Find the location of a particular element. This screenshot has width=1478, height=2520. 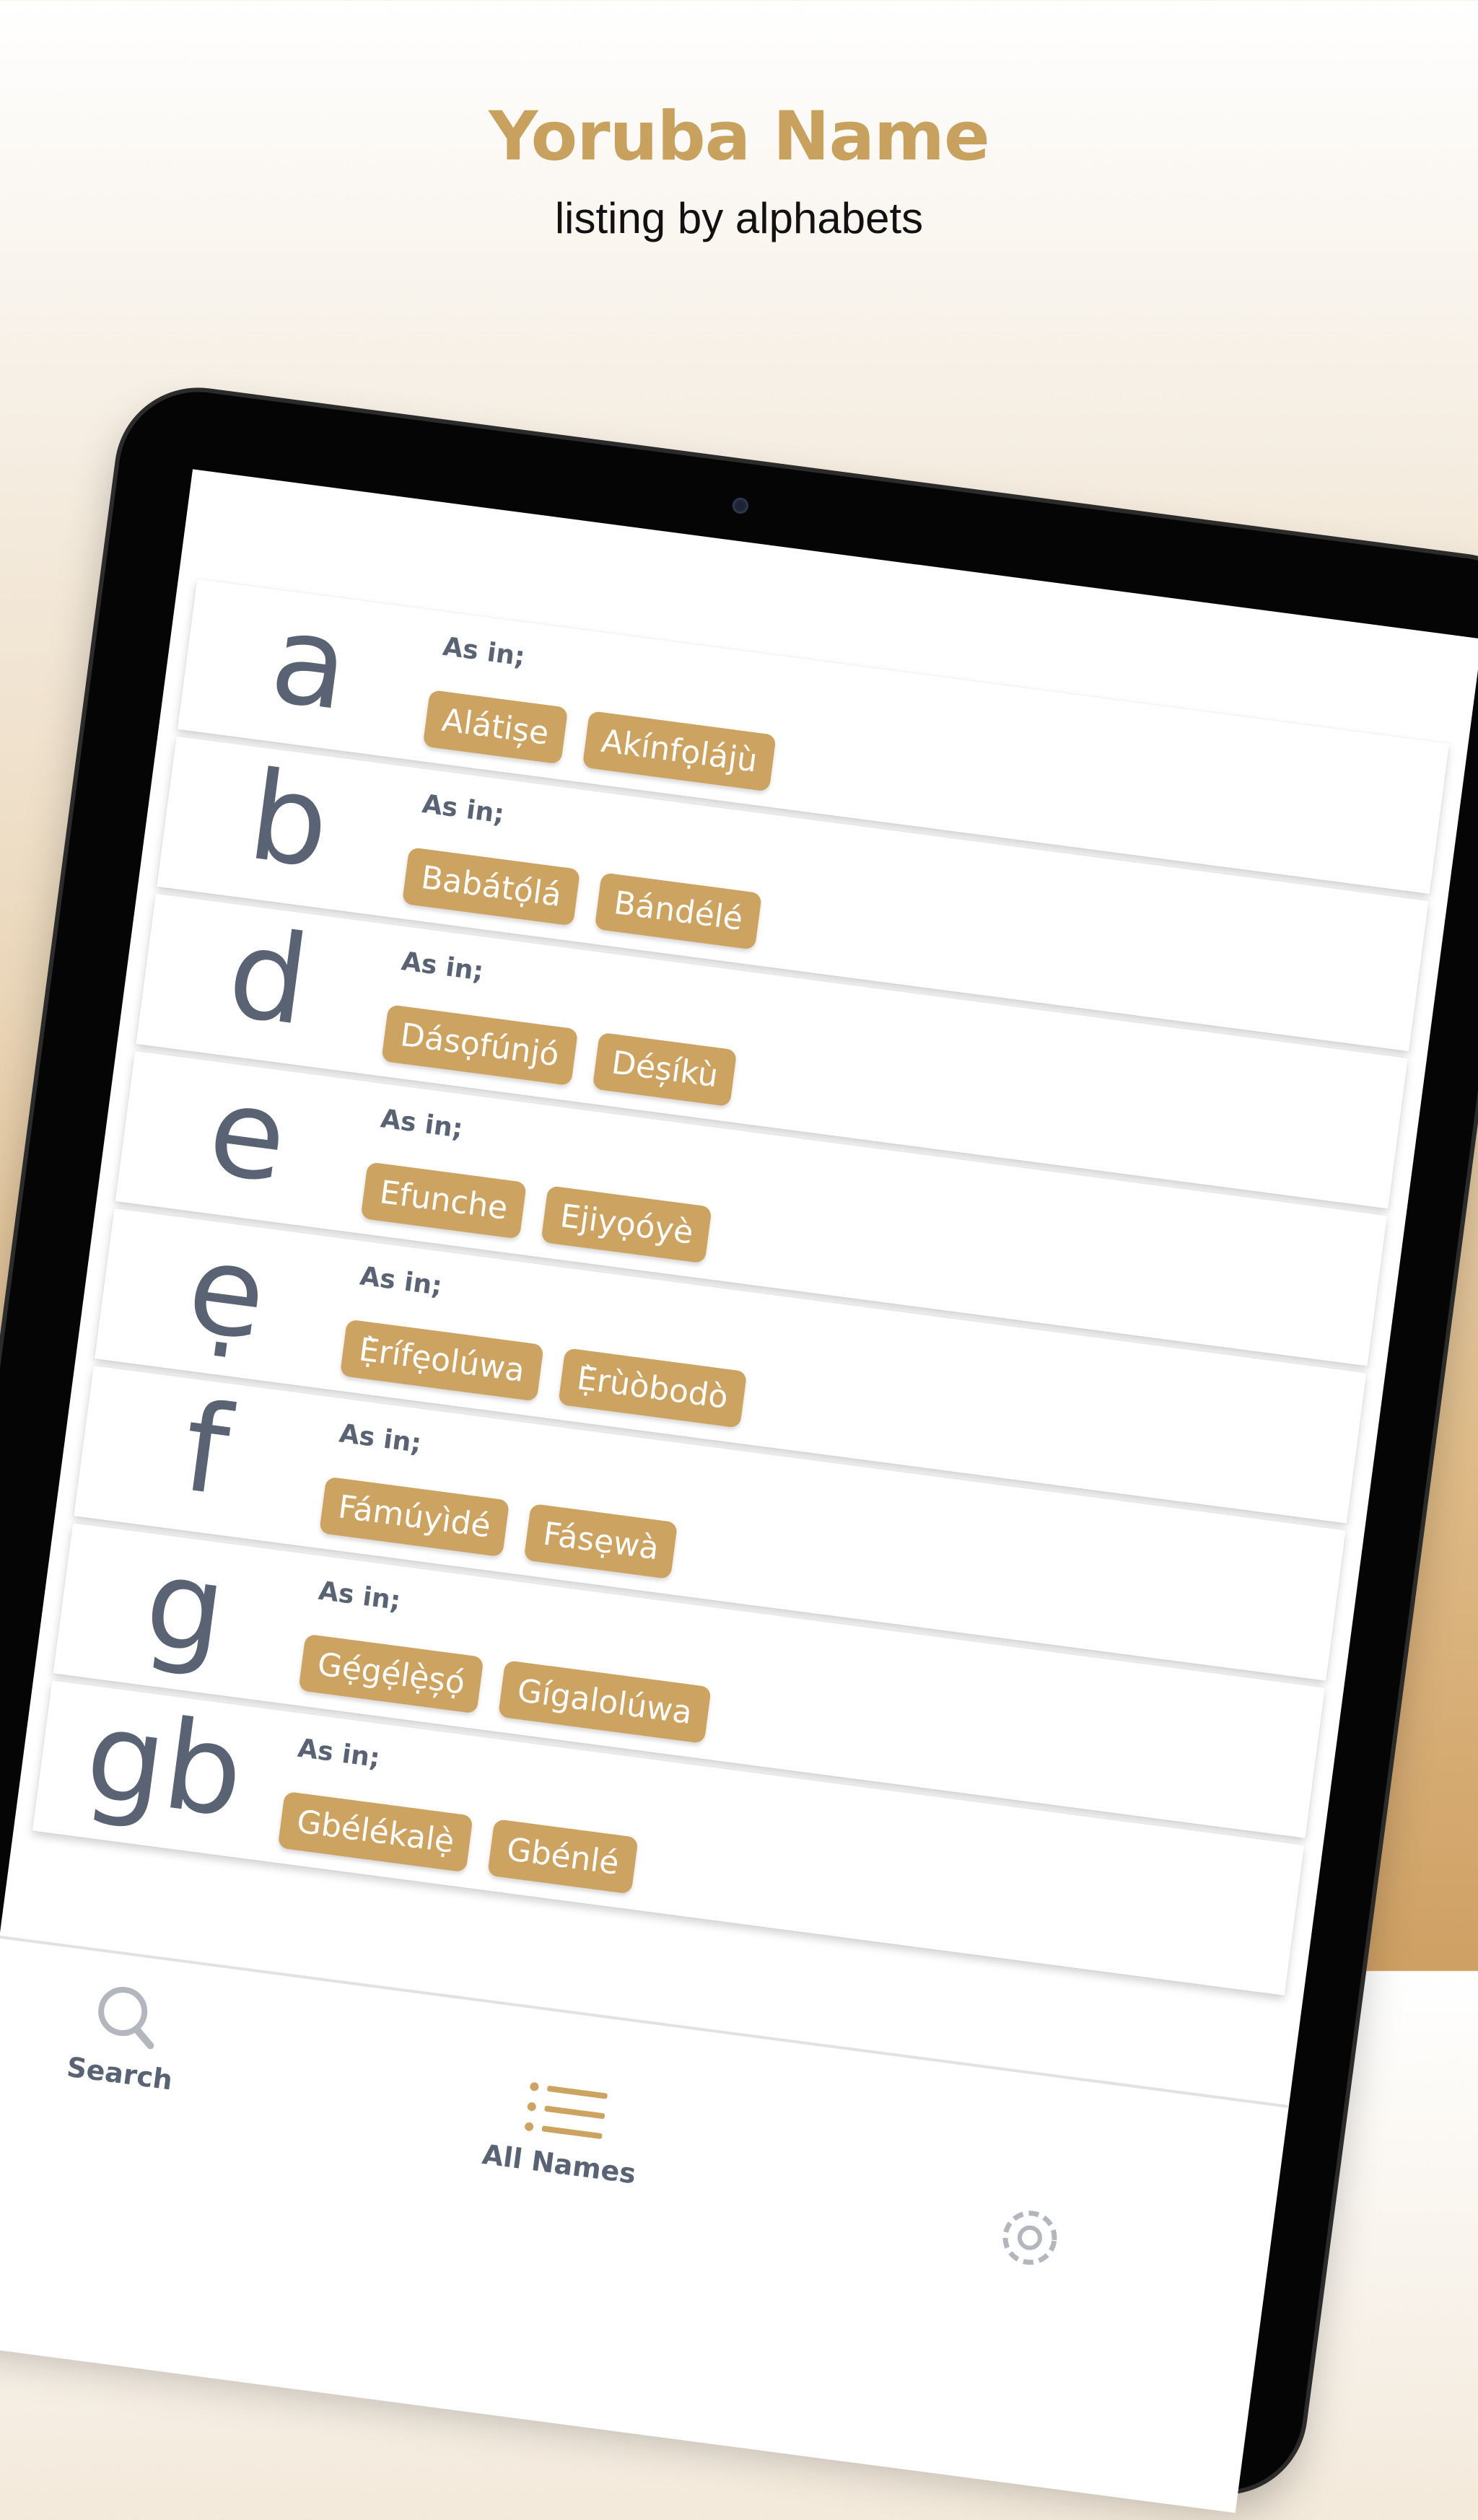

example-name-chip: Ẹ̀rùòbodò is located at coordinates (652, 1388).